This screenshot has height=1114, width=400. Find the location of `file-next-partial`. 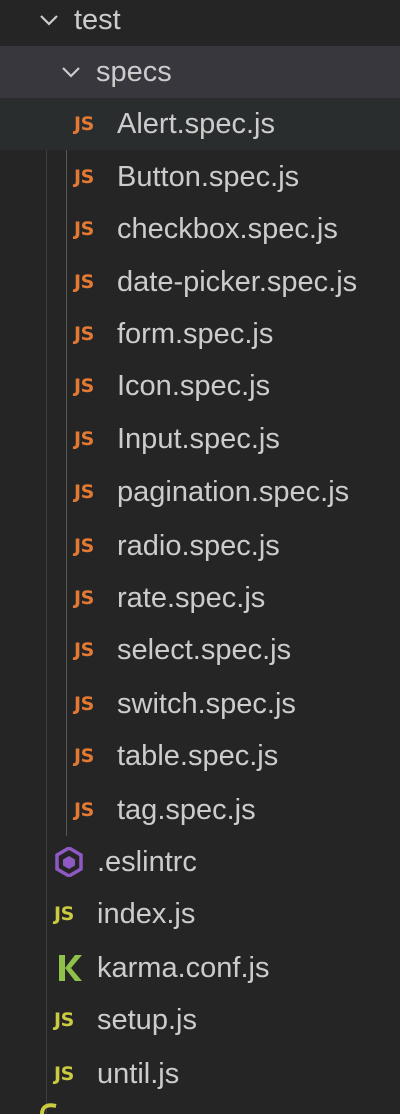

file-next-partial is located at coordinates (200, 1107).